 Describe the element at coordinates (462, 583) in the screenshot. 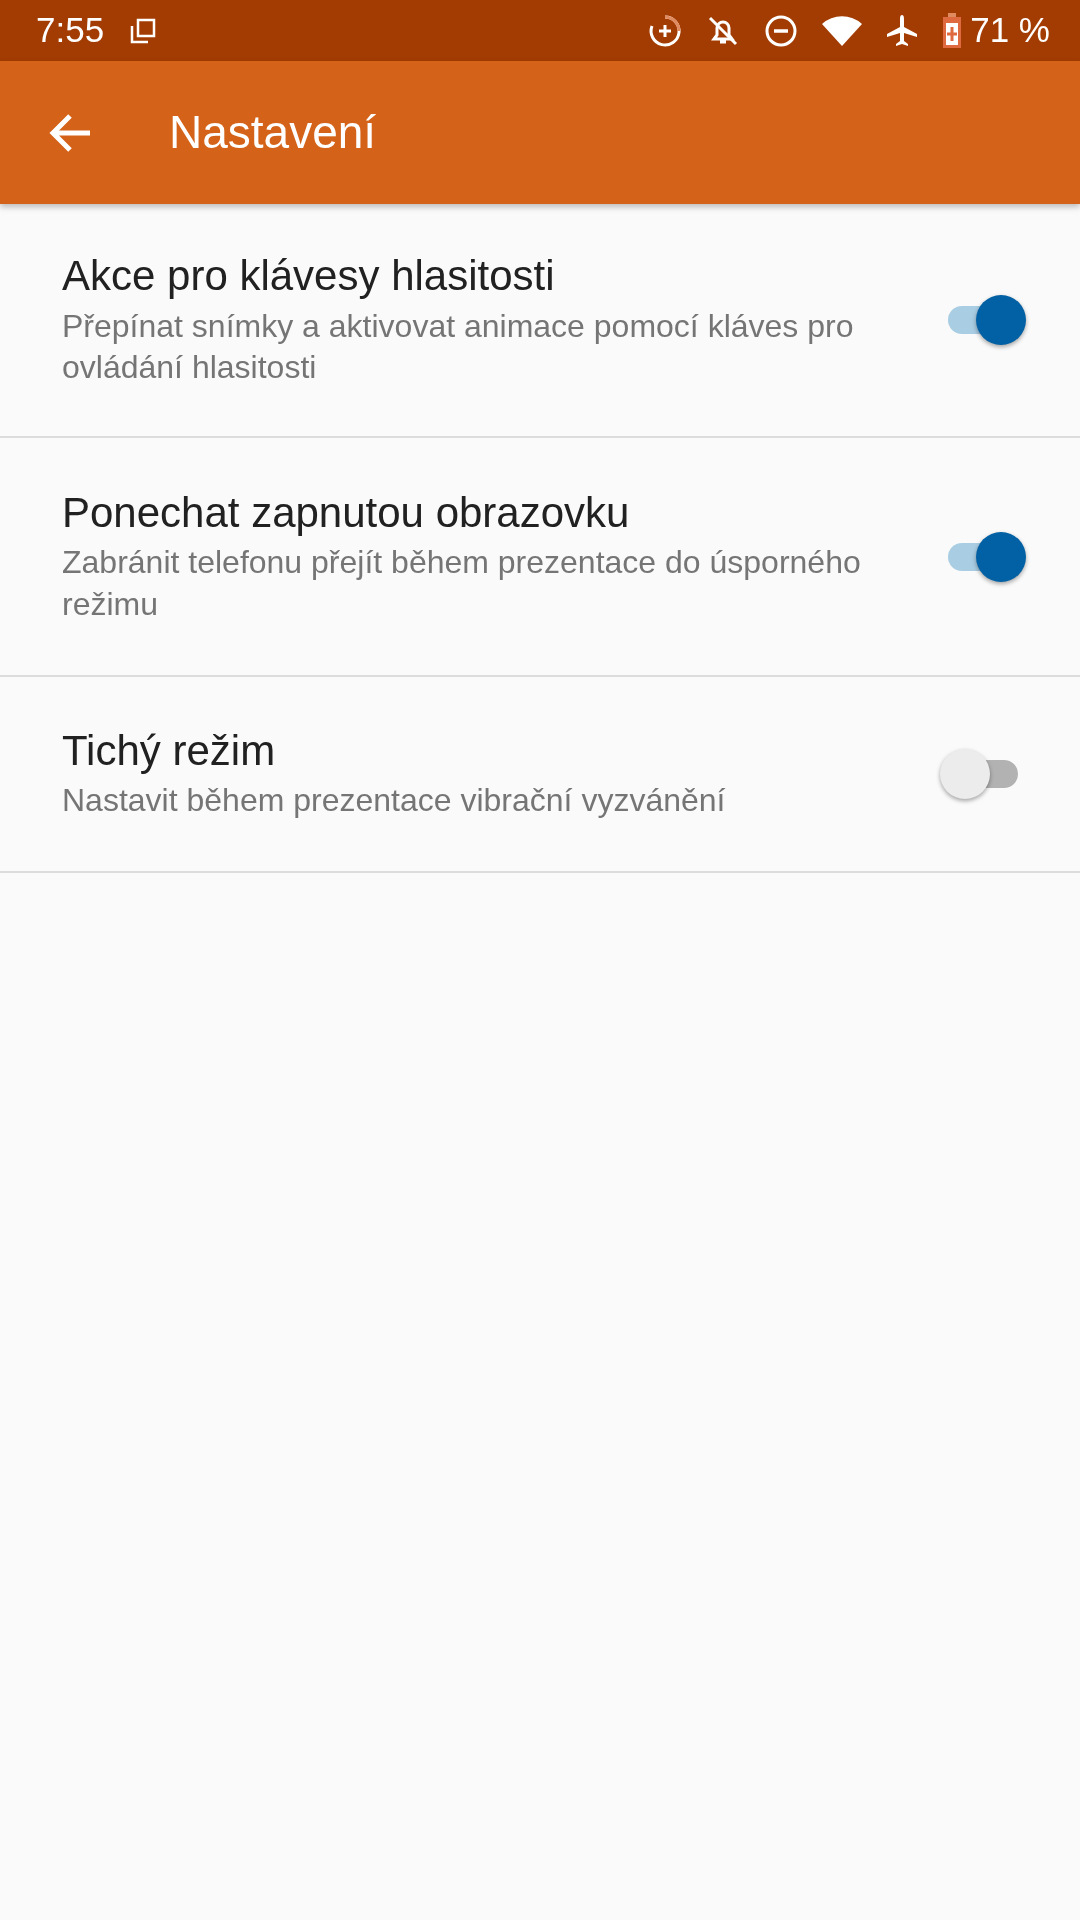

I see `setting-summary: Zabránit telefonu přejít během prezentace do úsporného režimu` at that location.